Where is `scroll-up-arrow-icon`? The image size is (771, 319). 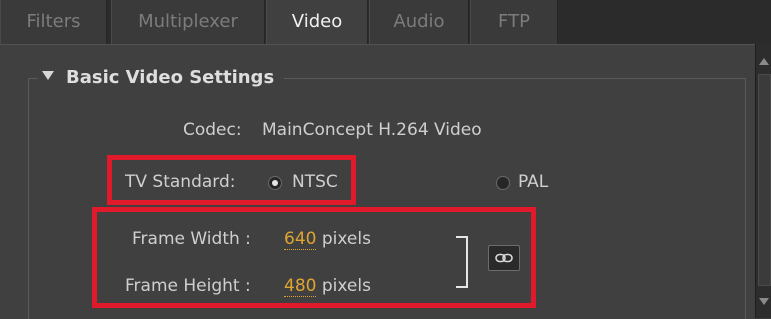
scroll-up-arrow-icon is located at coordinates (764, 61).